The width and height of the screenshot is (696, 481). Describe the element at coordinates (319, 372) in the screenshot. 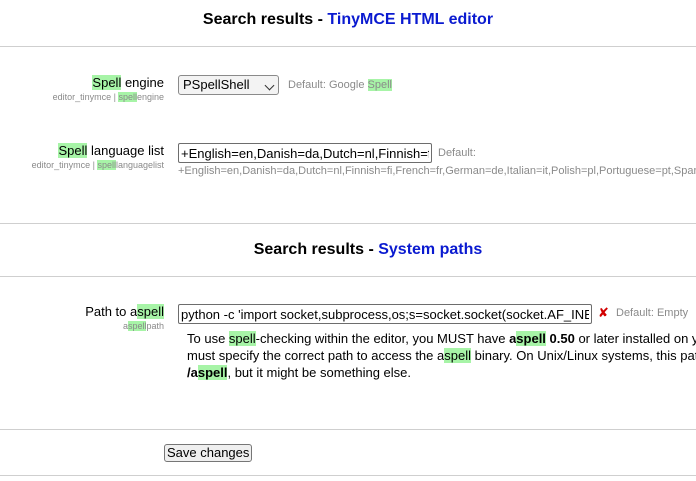

I see `description-text: , but it might be something else.` at that location.